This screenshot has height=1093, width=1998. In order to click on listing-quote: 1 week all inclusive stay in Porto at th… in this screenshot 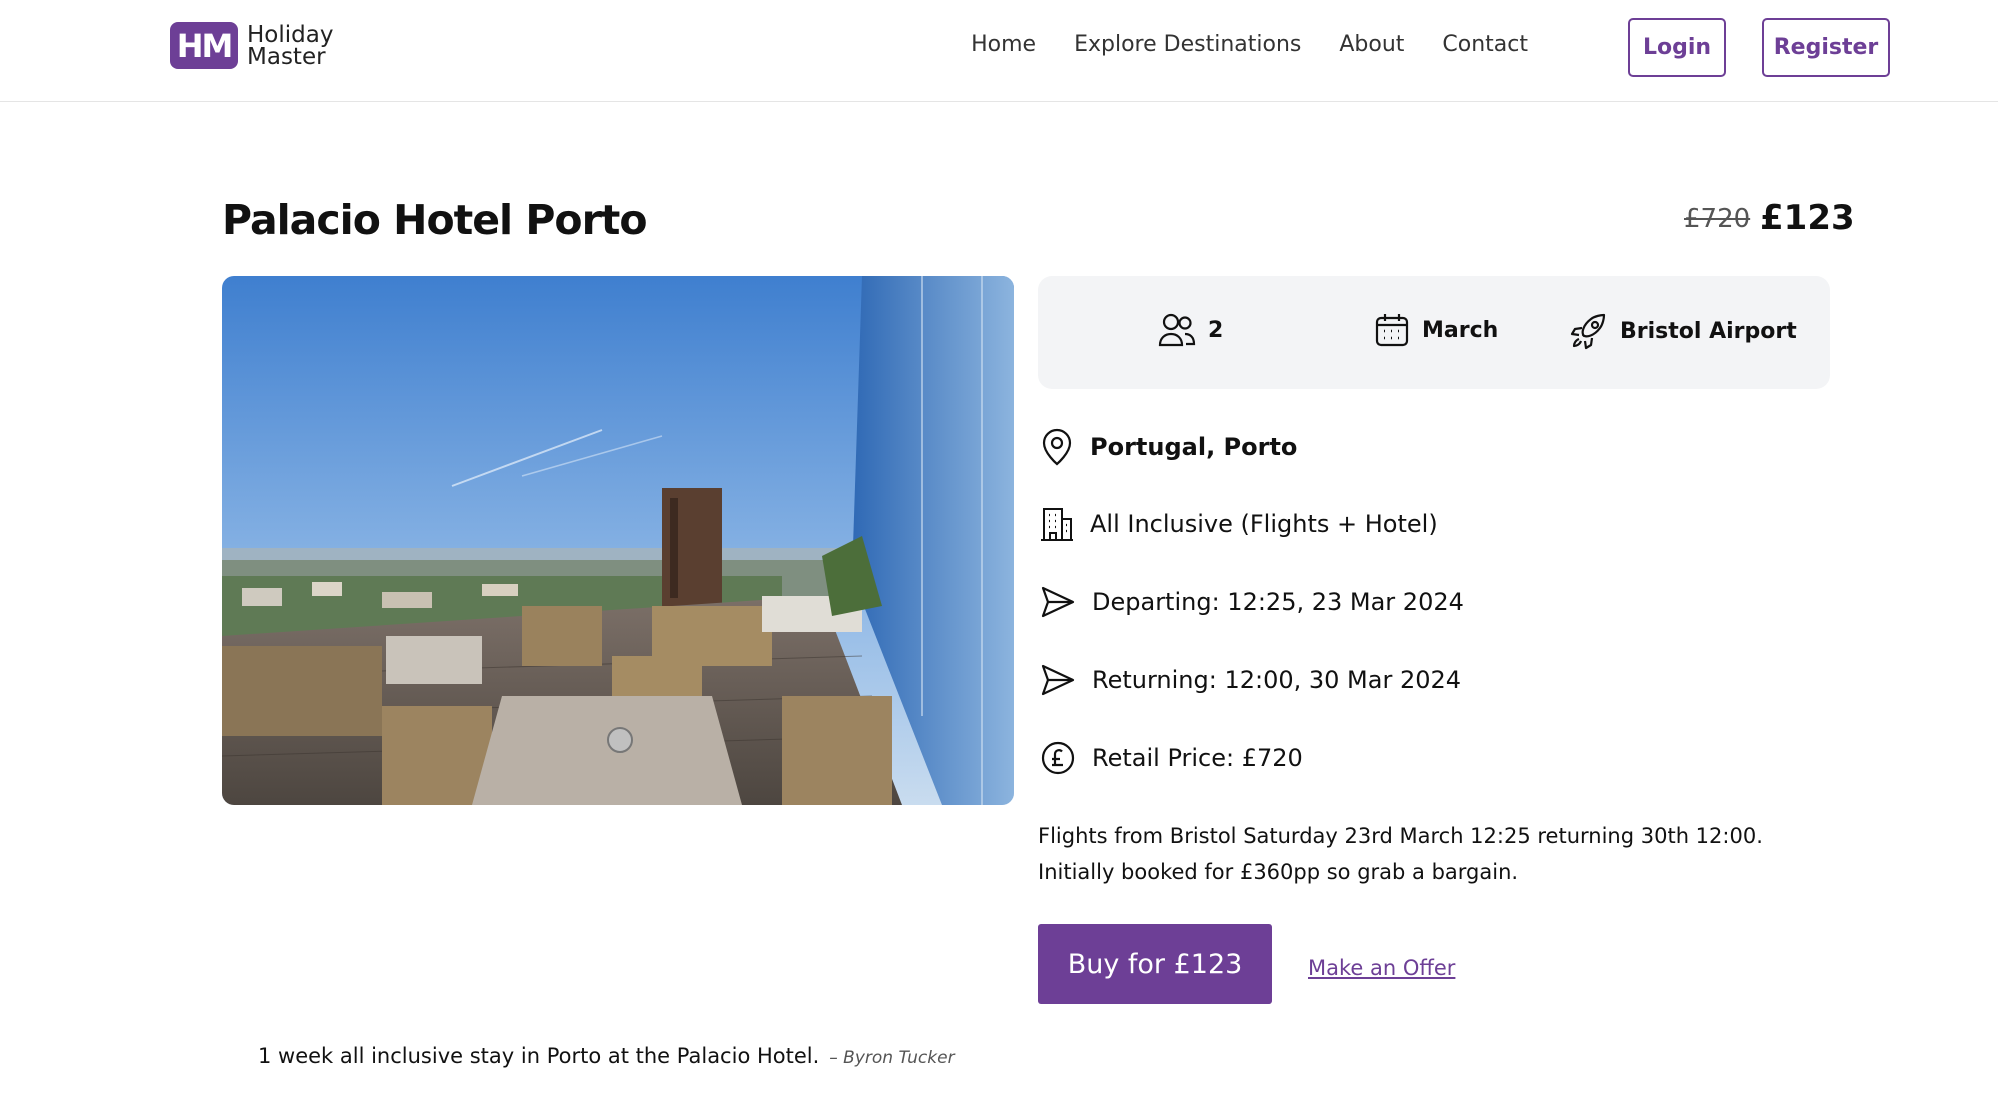, I will do `click(606, 1056)`.